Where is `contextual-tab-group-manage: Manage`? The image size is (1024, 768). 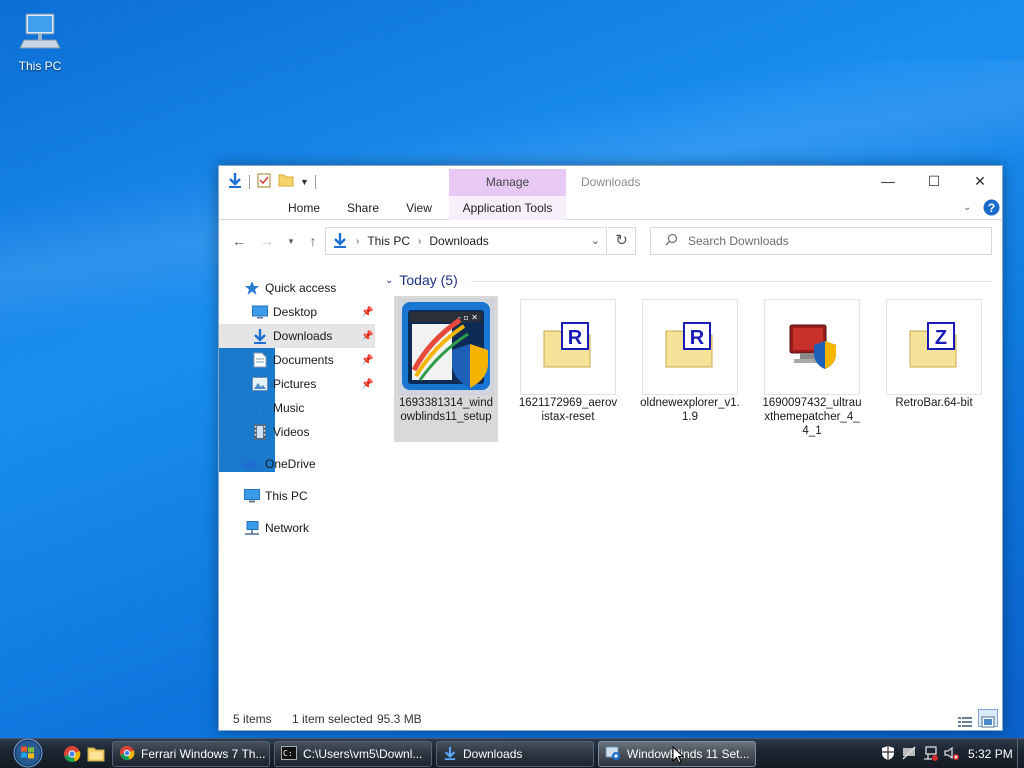
contextual-tab-group-manage: Manage is located at coordinates (507, 182).